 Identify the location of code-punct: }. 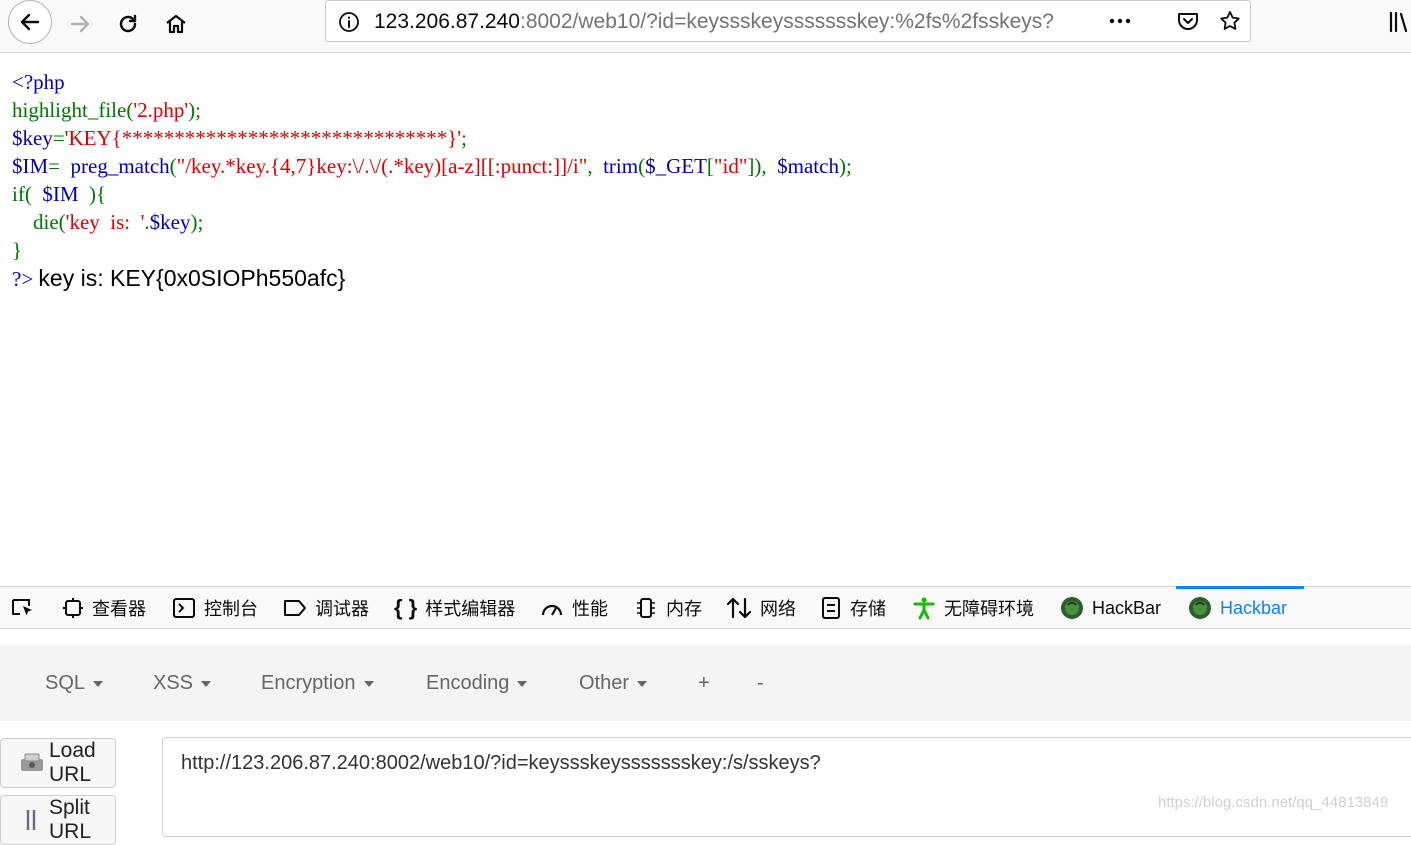
(17, 250).